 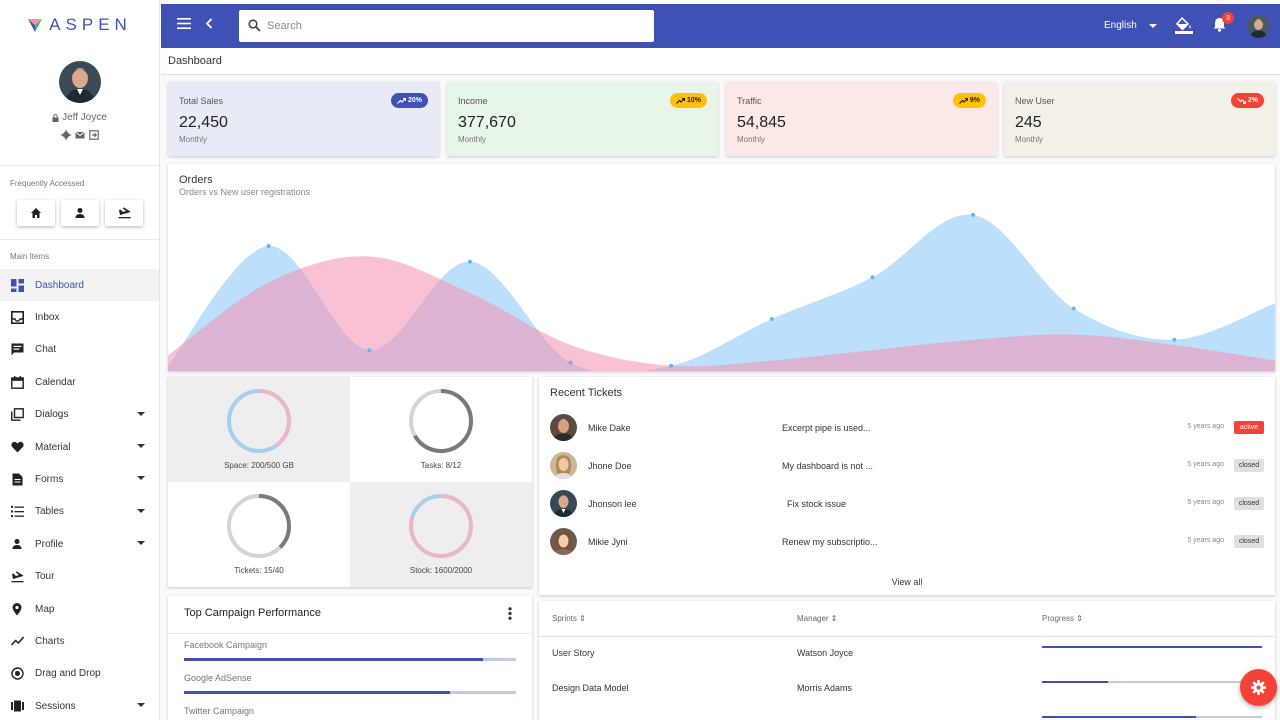 I want to click on logo: ASPEN, so click(x=79, y=25).